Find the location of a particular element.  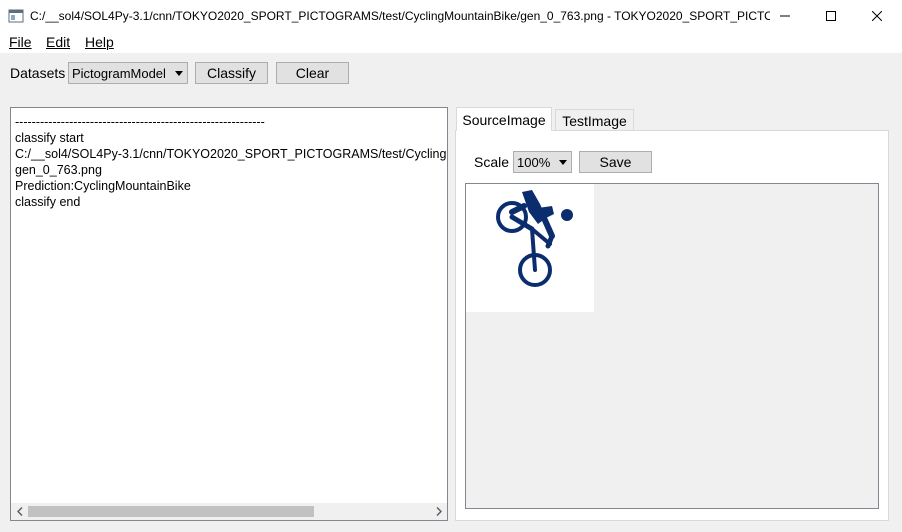

menu-file: File is located at coordinates (20, 42).